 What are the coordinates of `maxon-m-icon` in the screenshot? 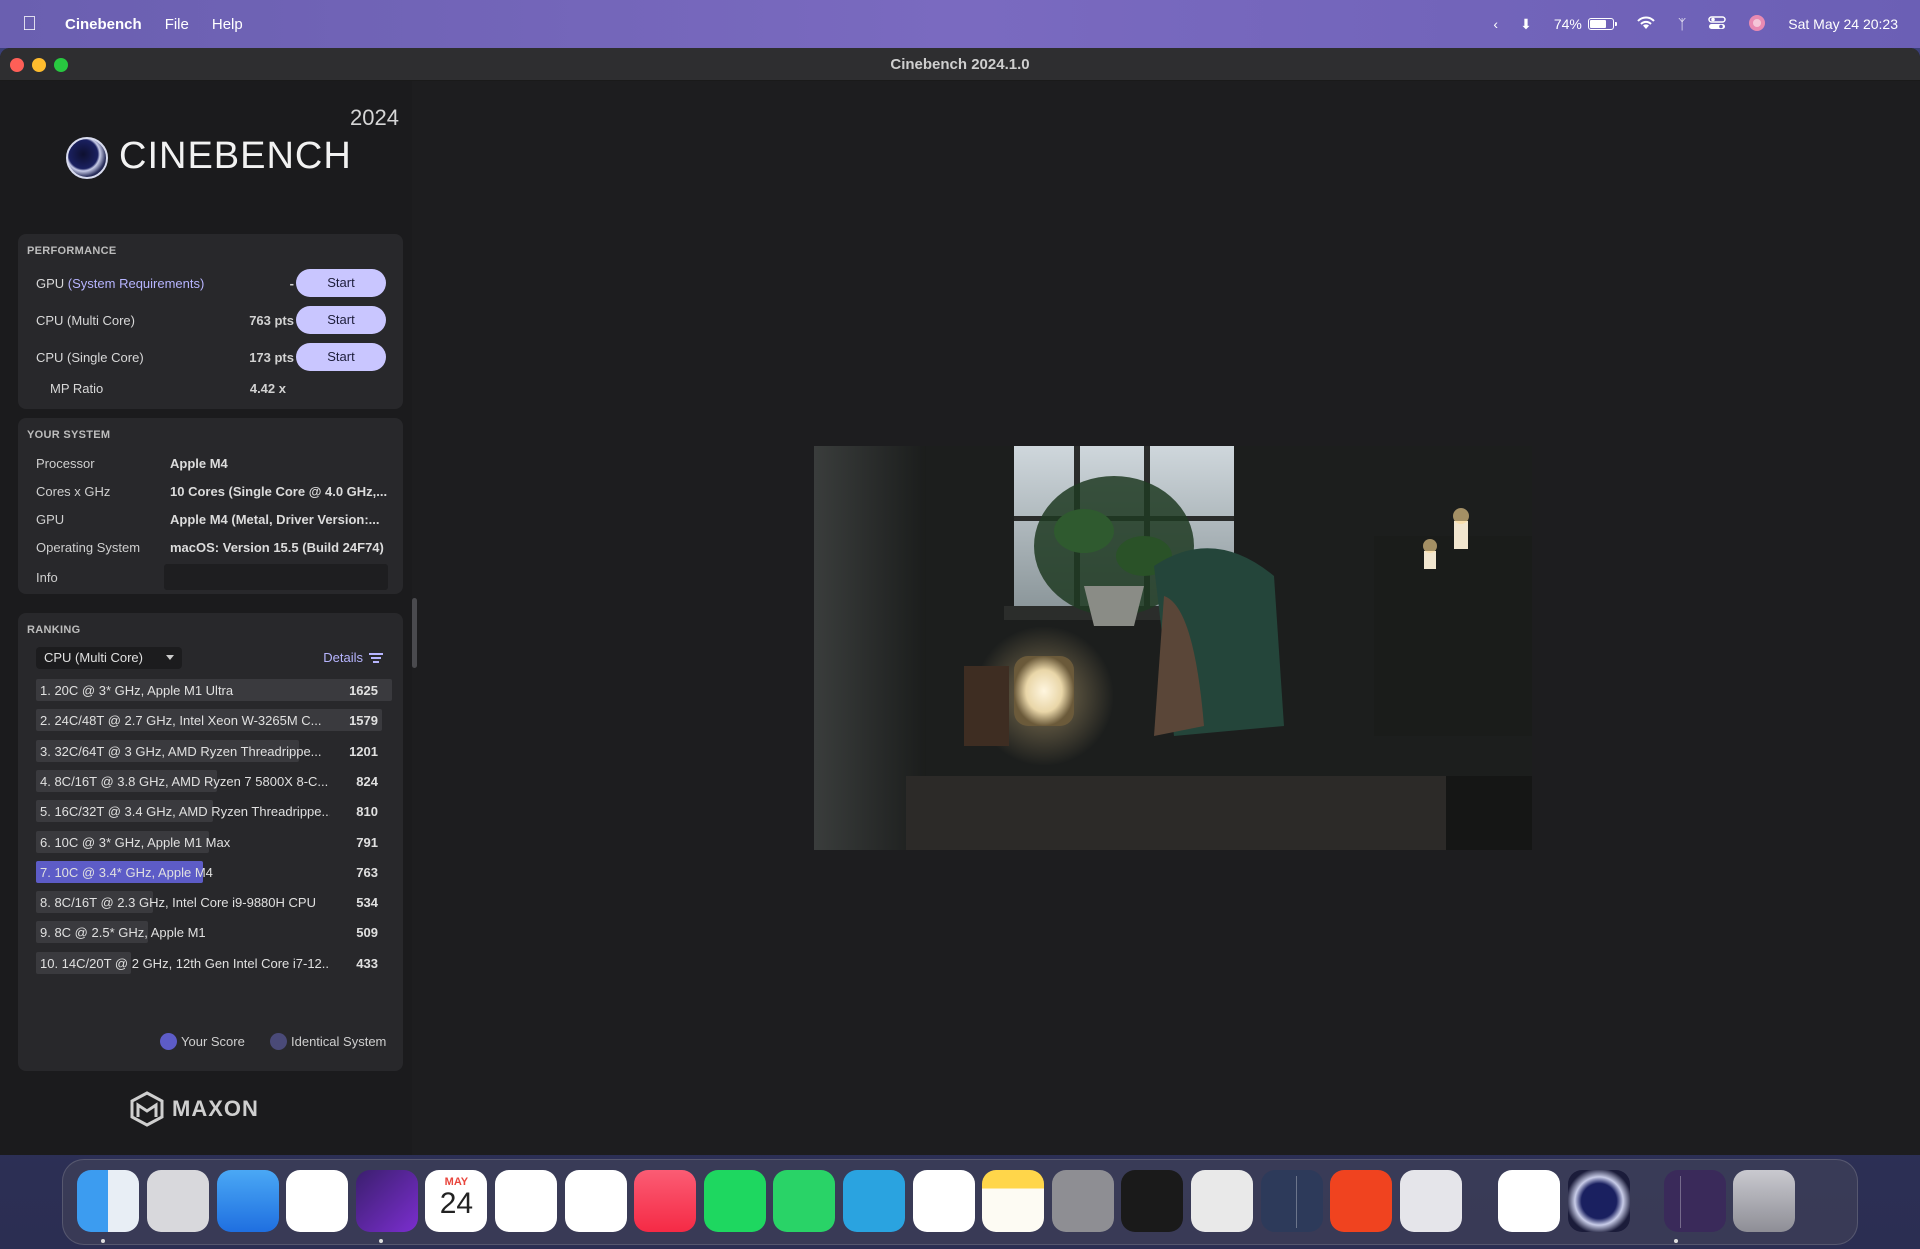 It's located at (147, 1109).